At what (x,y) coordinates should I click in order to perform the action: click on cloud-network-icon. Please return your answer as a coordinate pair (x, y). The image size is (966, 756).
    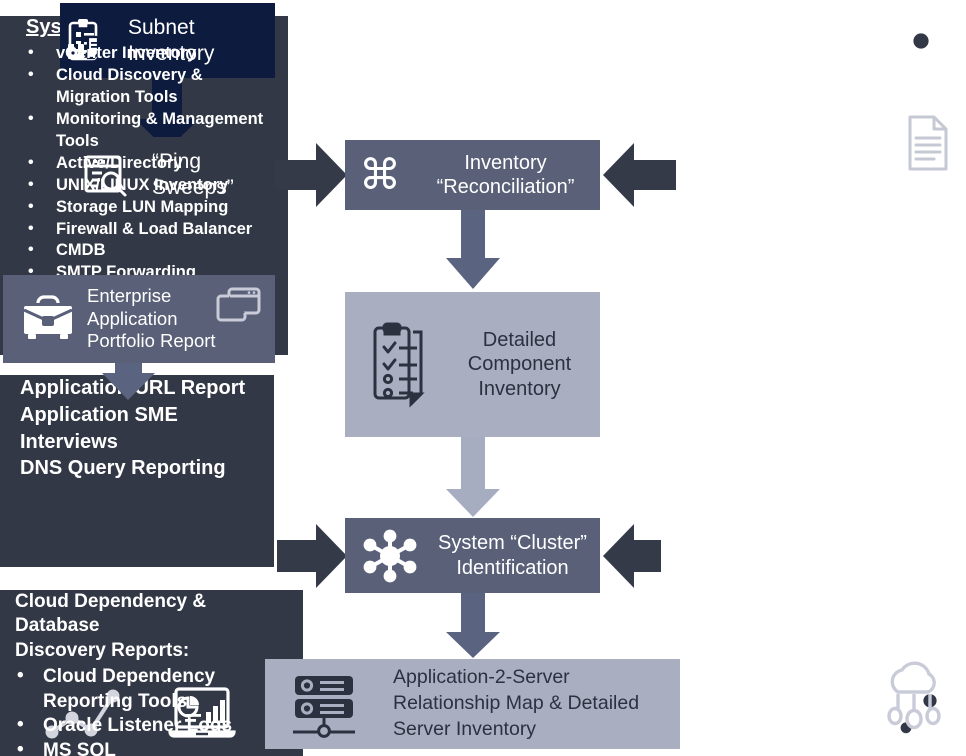
    Looking at the image, I should click on (914, 695).